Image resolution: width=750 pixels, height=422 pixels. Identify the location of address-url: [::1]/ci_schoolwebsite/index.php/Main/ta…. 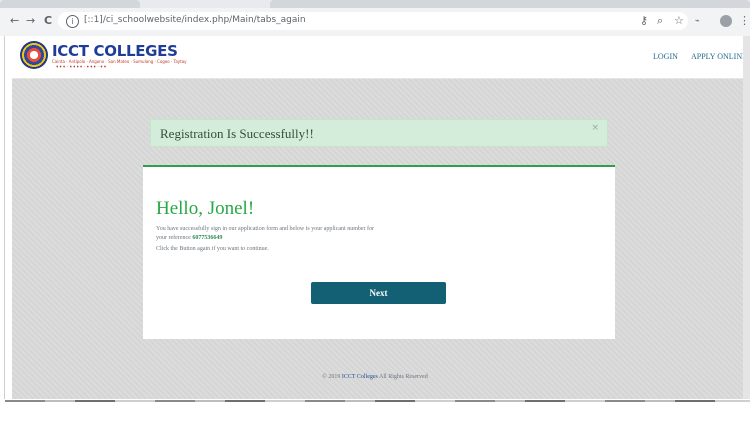
(195, 20).